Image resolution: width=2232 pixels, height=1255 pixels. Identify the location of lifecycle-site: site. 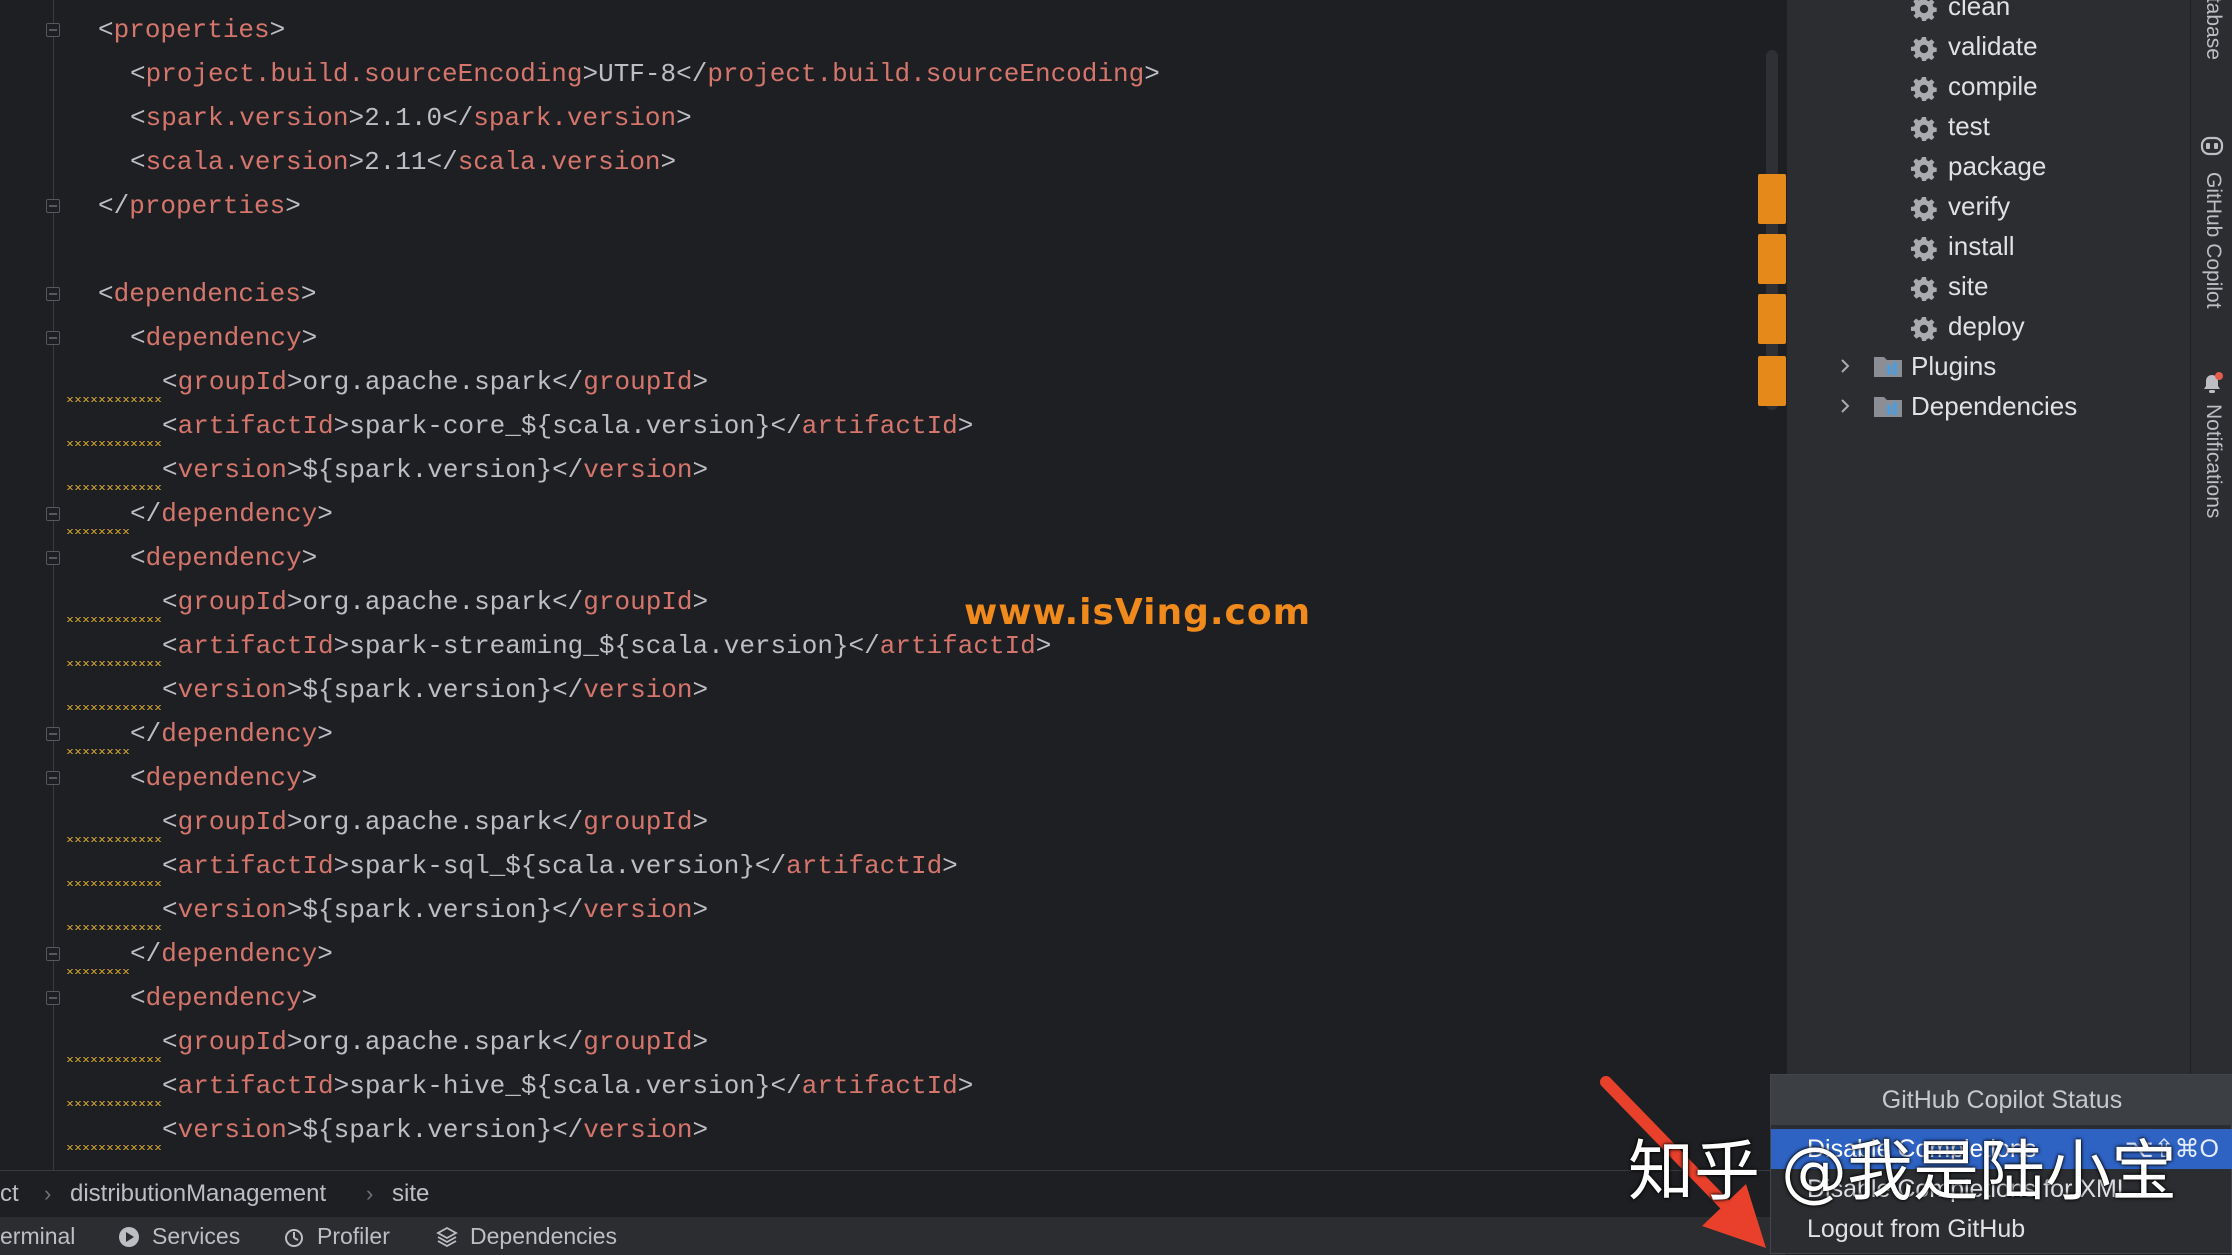
(1989, 286).